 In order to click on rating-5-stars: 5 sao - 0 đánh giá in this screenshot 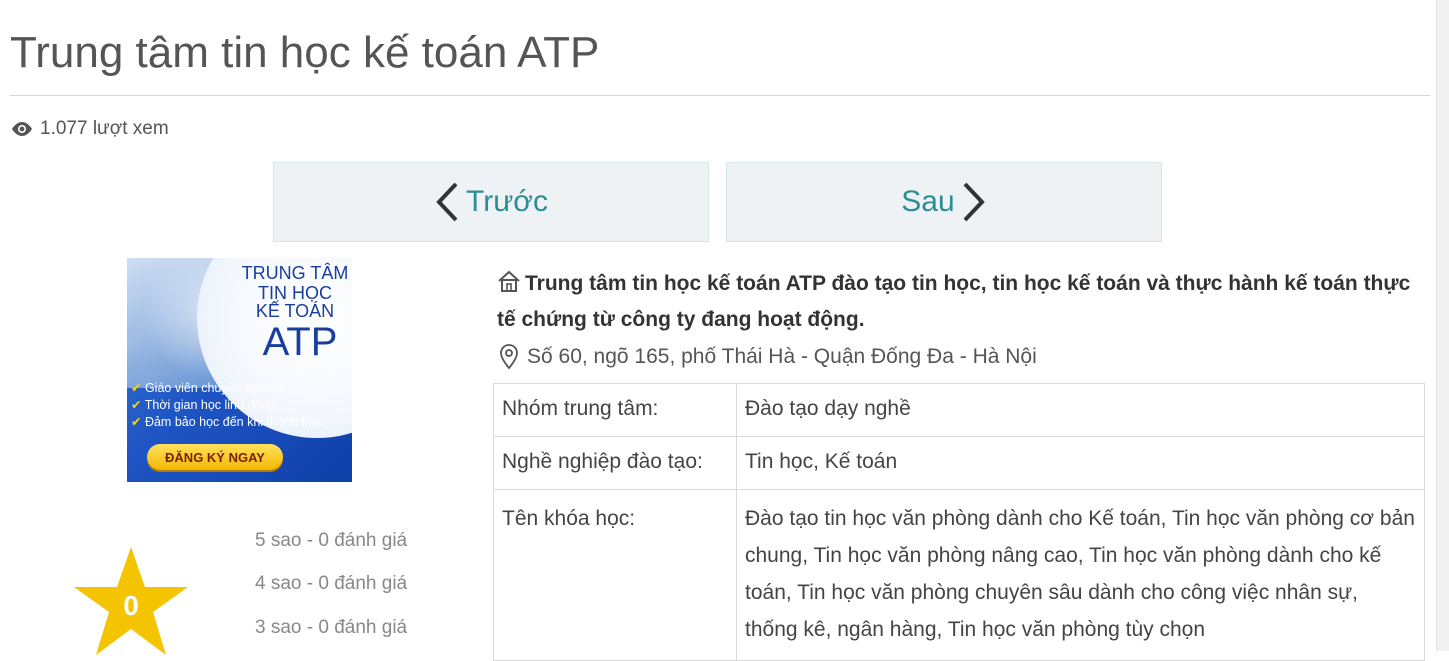, I will do `click(331, 541)`.